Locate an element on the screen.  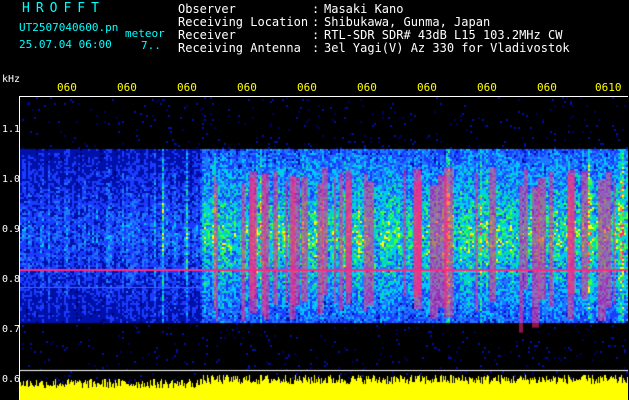
file-name: UT2507040600.pn is located at coordinates (69, 27).